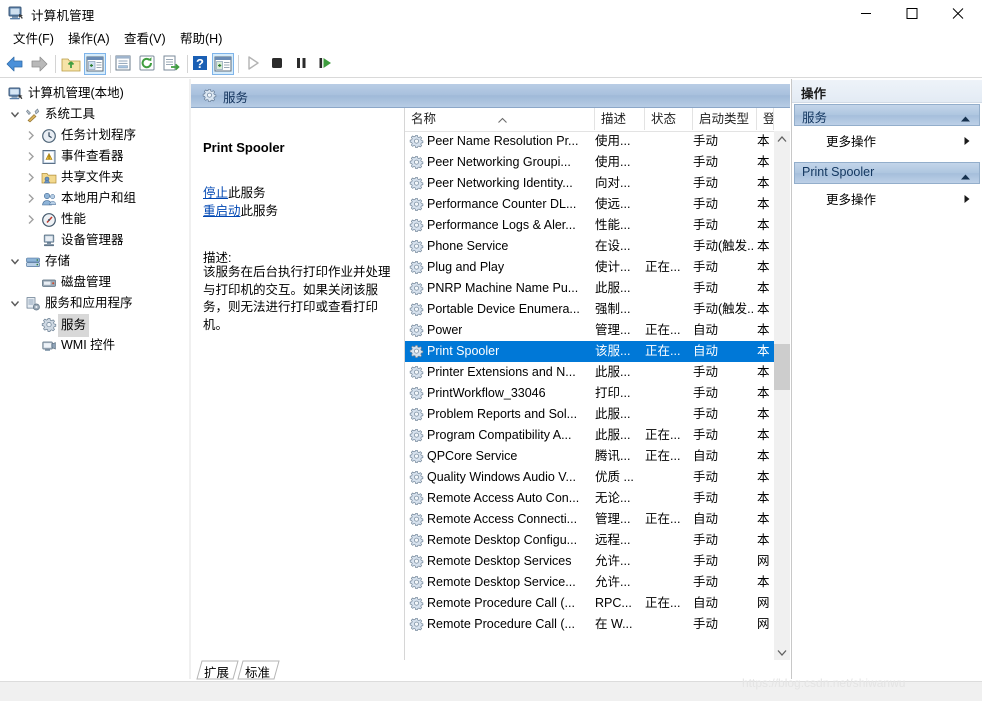 The width and height of the screenshot is (982, 701). I want to click on tree-item-label: 计算机管理(本地), so click(76, 93).